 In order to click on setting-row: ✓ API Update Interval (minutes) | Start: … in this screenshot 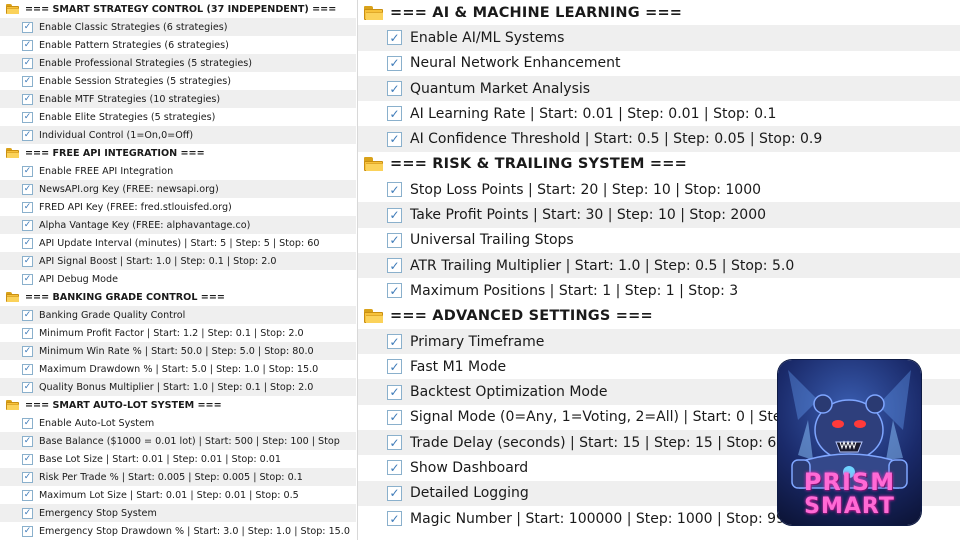, I will do `click(178, 243)`.